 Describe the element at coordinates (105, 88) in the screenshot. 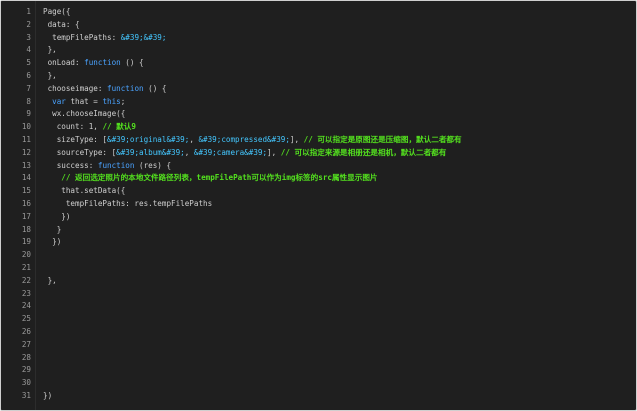

I see `code-line-text: chooseimage: function () {` at that location.